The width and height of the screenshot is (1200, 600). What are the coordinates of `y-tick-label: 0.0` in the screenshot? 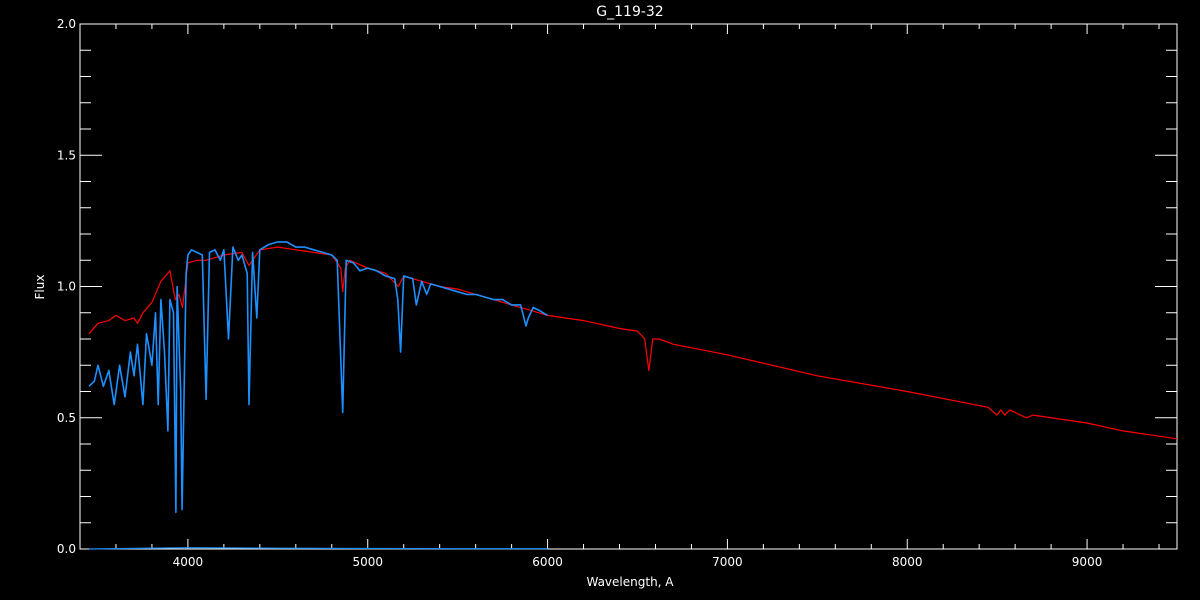 It's located at (66, 549).